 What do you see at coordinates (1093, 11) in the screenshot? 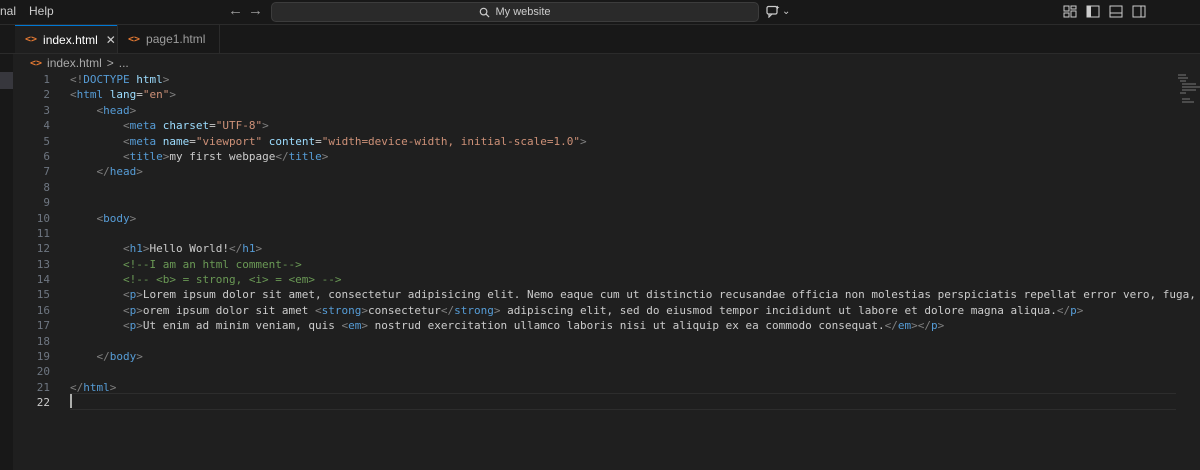
I see `toggle-primary-sidebar-icon` at bounding box center [1093, 11].